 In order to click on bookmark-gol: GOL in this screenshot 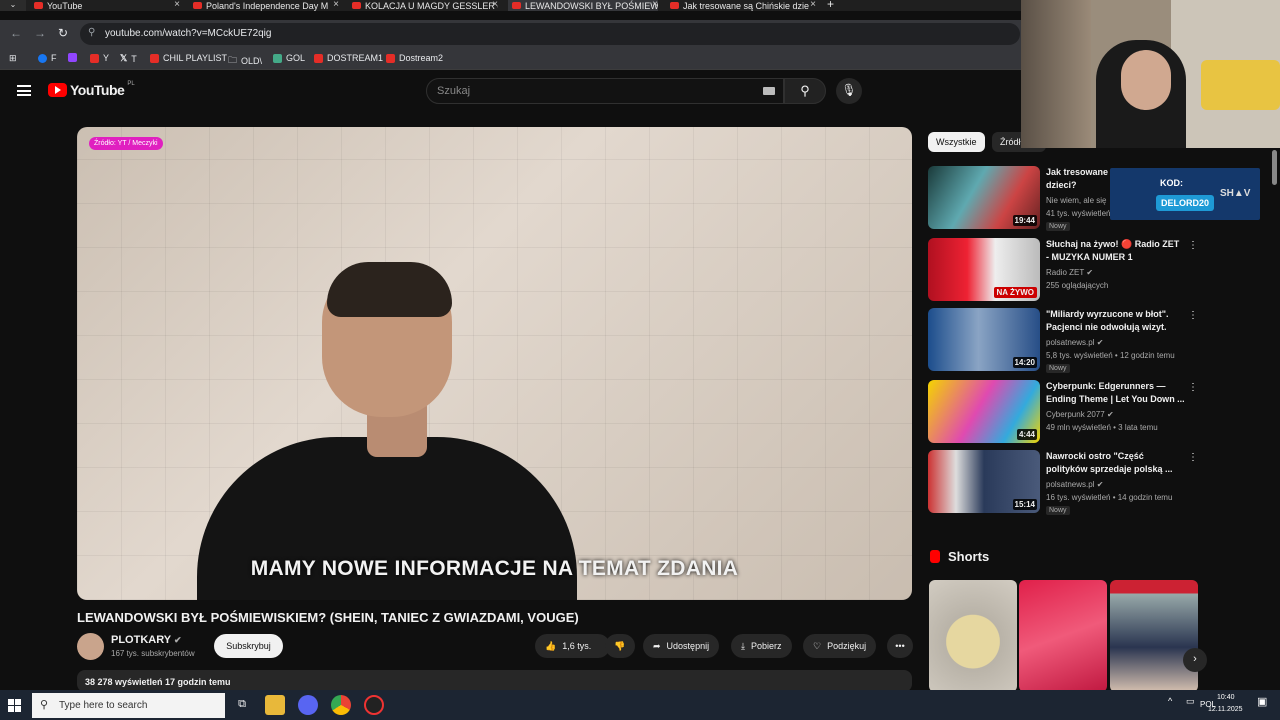, I will do `click(289, 58)`.